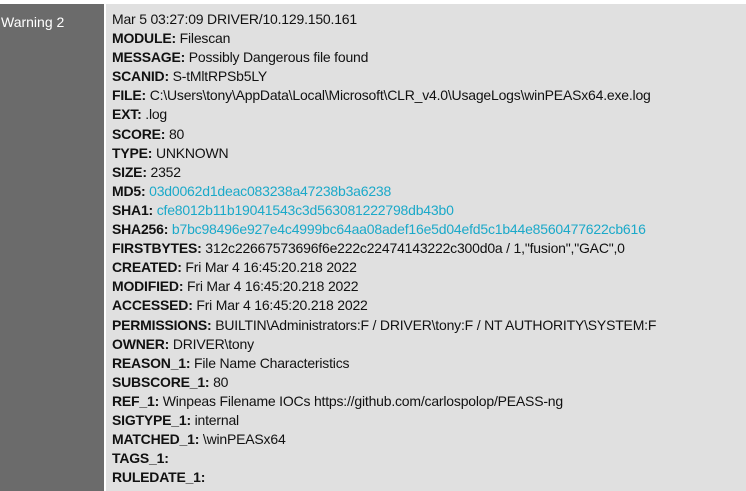 The width and height of the screenshot is (746, 491). Describe the element at coordinates (156, 439) in the screenshot. I see `field-key: MATCHED_1:` at that location.